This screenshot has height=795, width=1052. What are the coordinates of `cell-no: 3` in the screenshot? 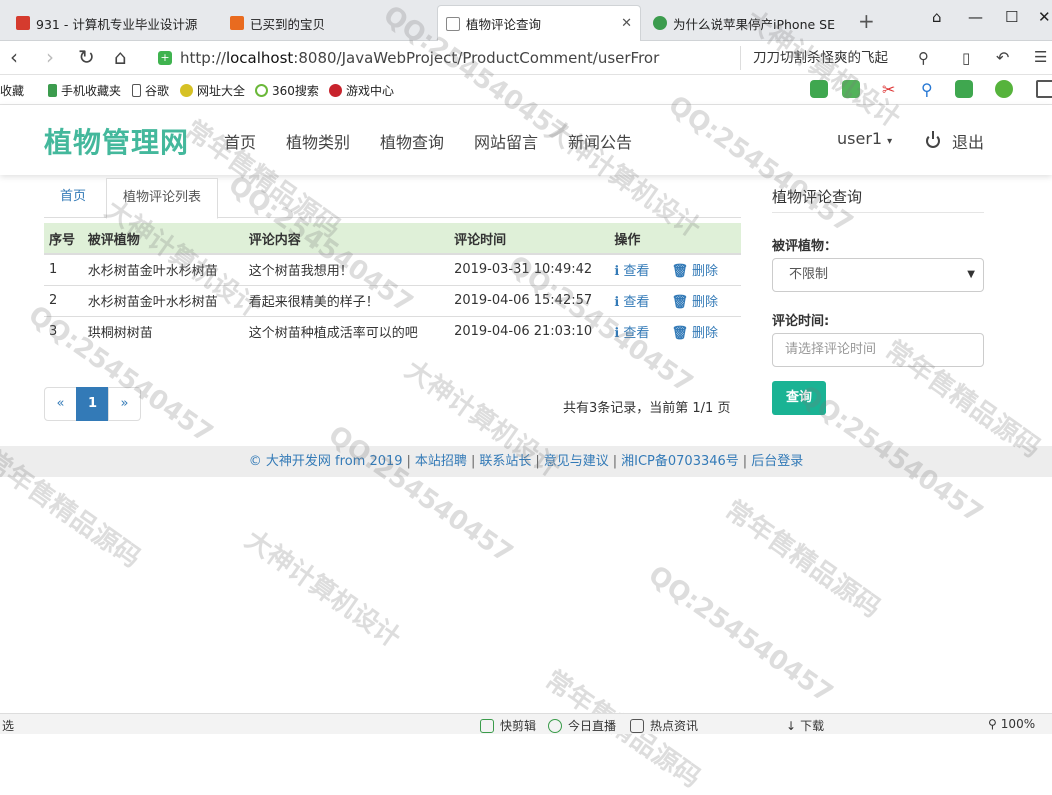 It's located at (63, 331).